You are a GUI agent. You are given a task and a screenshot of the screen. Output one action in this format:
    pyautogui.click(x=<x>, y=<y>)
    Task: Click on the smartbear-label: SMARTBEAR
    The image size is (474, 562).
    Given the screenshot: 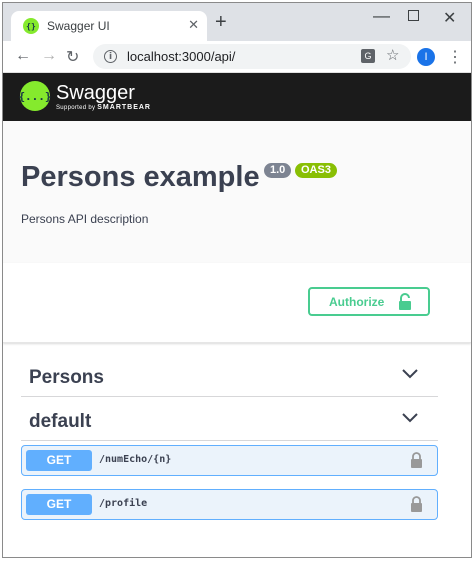 What is the action you would take?
    pyautogui.click(x=124, y=107)
    